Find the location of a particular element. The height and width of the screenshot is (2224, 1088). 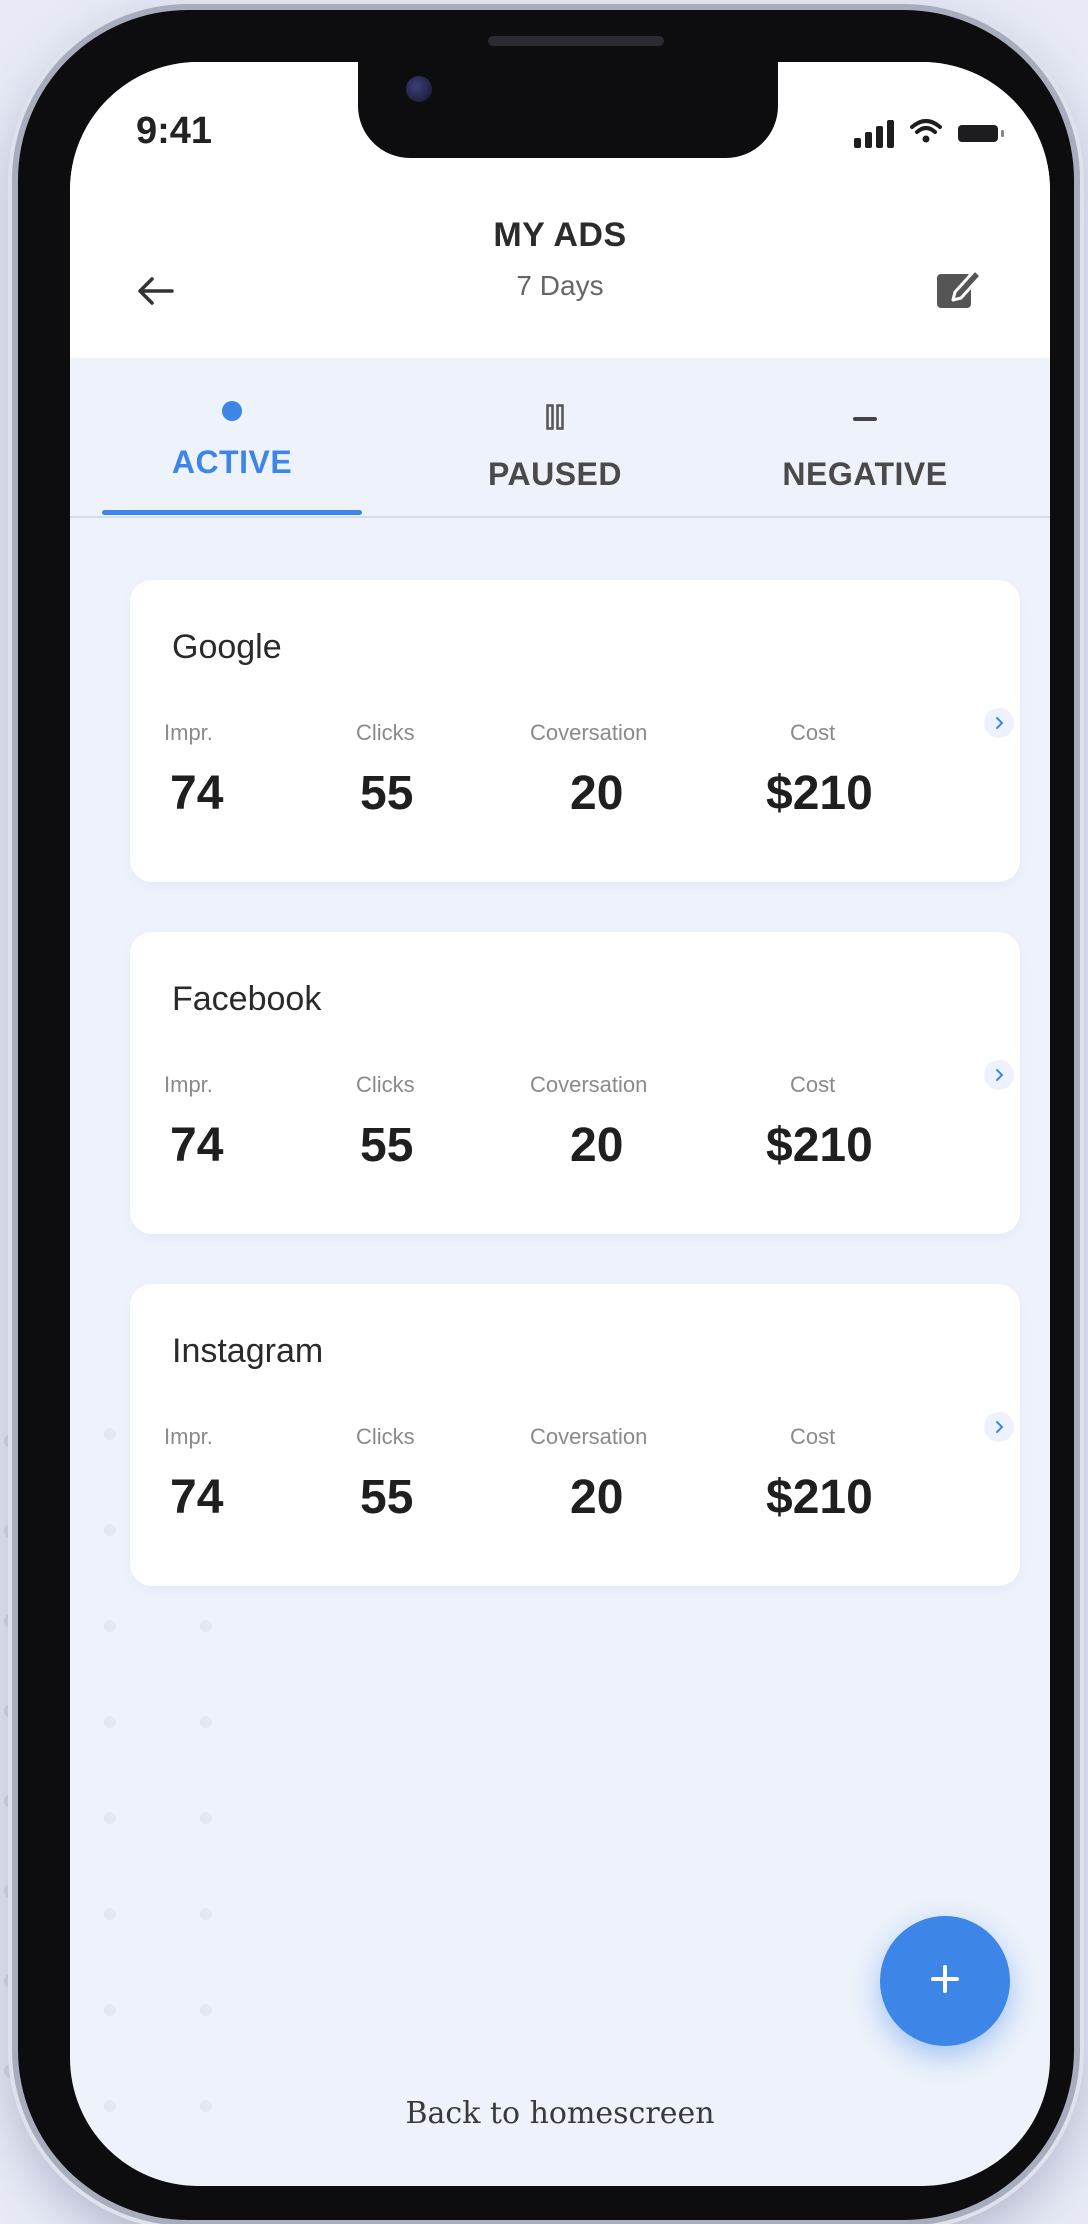

edit-button is located at coordinates (959, 289).